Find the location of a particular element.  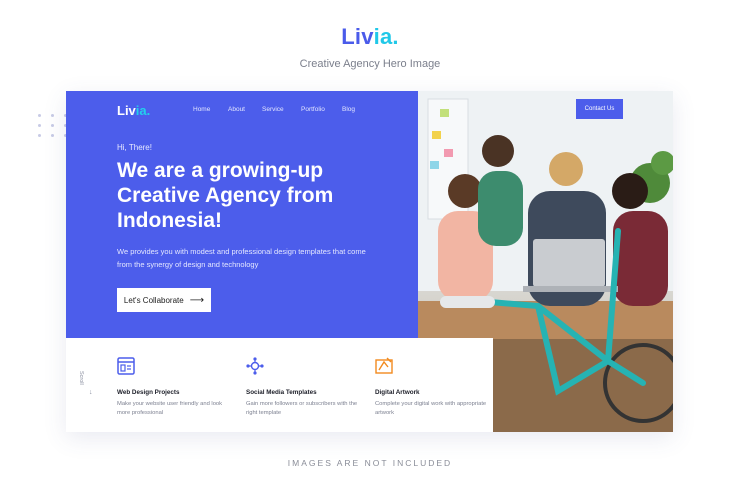

arrow-right-icon: ⟶ is located at coordinates (197, 300).